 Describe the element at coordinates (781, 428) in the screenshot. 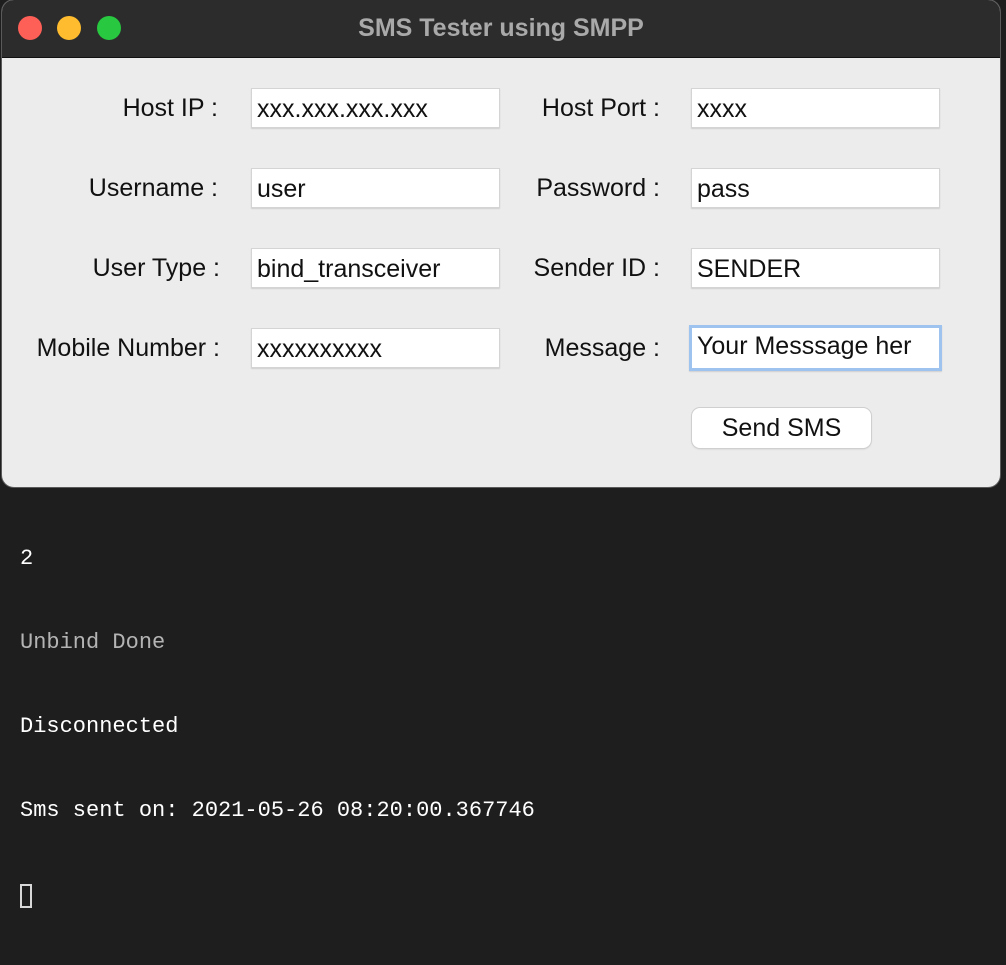

I see `send-sms-button: Send SMS` at that location.